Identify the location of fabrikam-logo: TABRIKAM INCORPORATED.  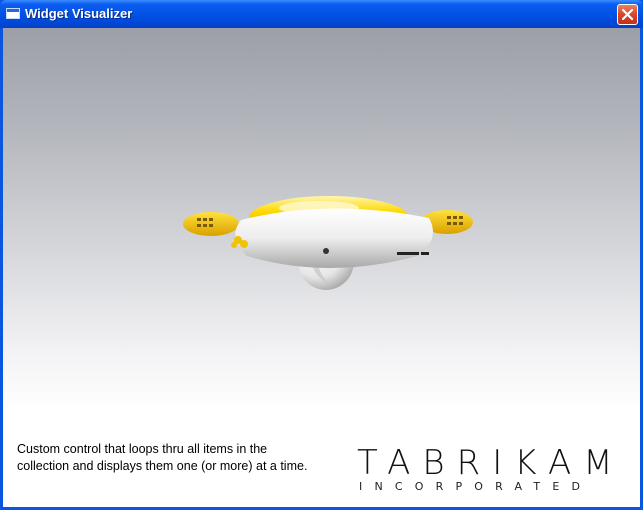
(492, 469).